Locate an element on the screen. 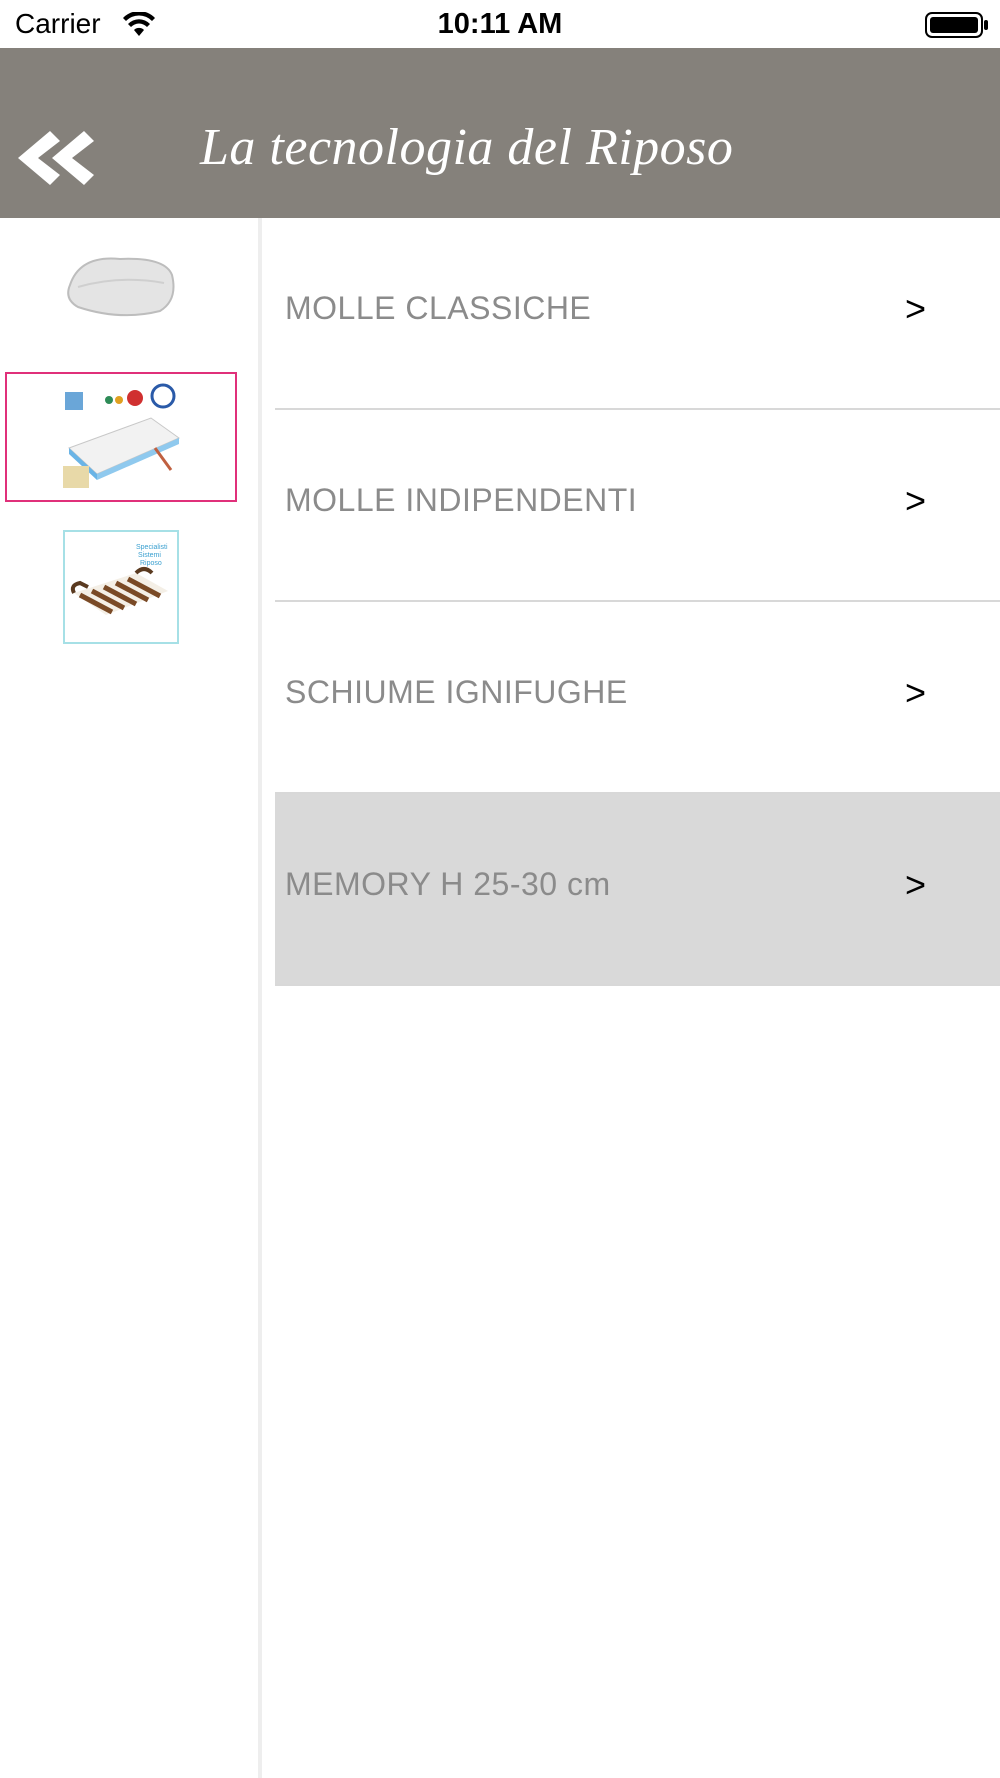 The width and height of the screenshot is (1000, 1778). list-item-schiume-ignifughe: SCHIUME IGNIFUGHE > is located at coordinates (637, 698).